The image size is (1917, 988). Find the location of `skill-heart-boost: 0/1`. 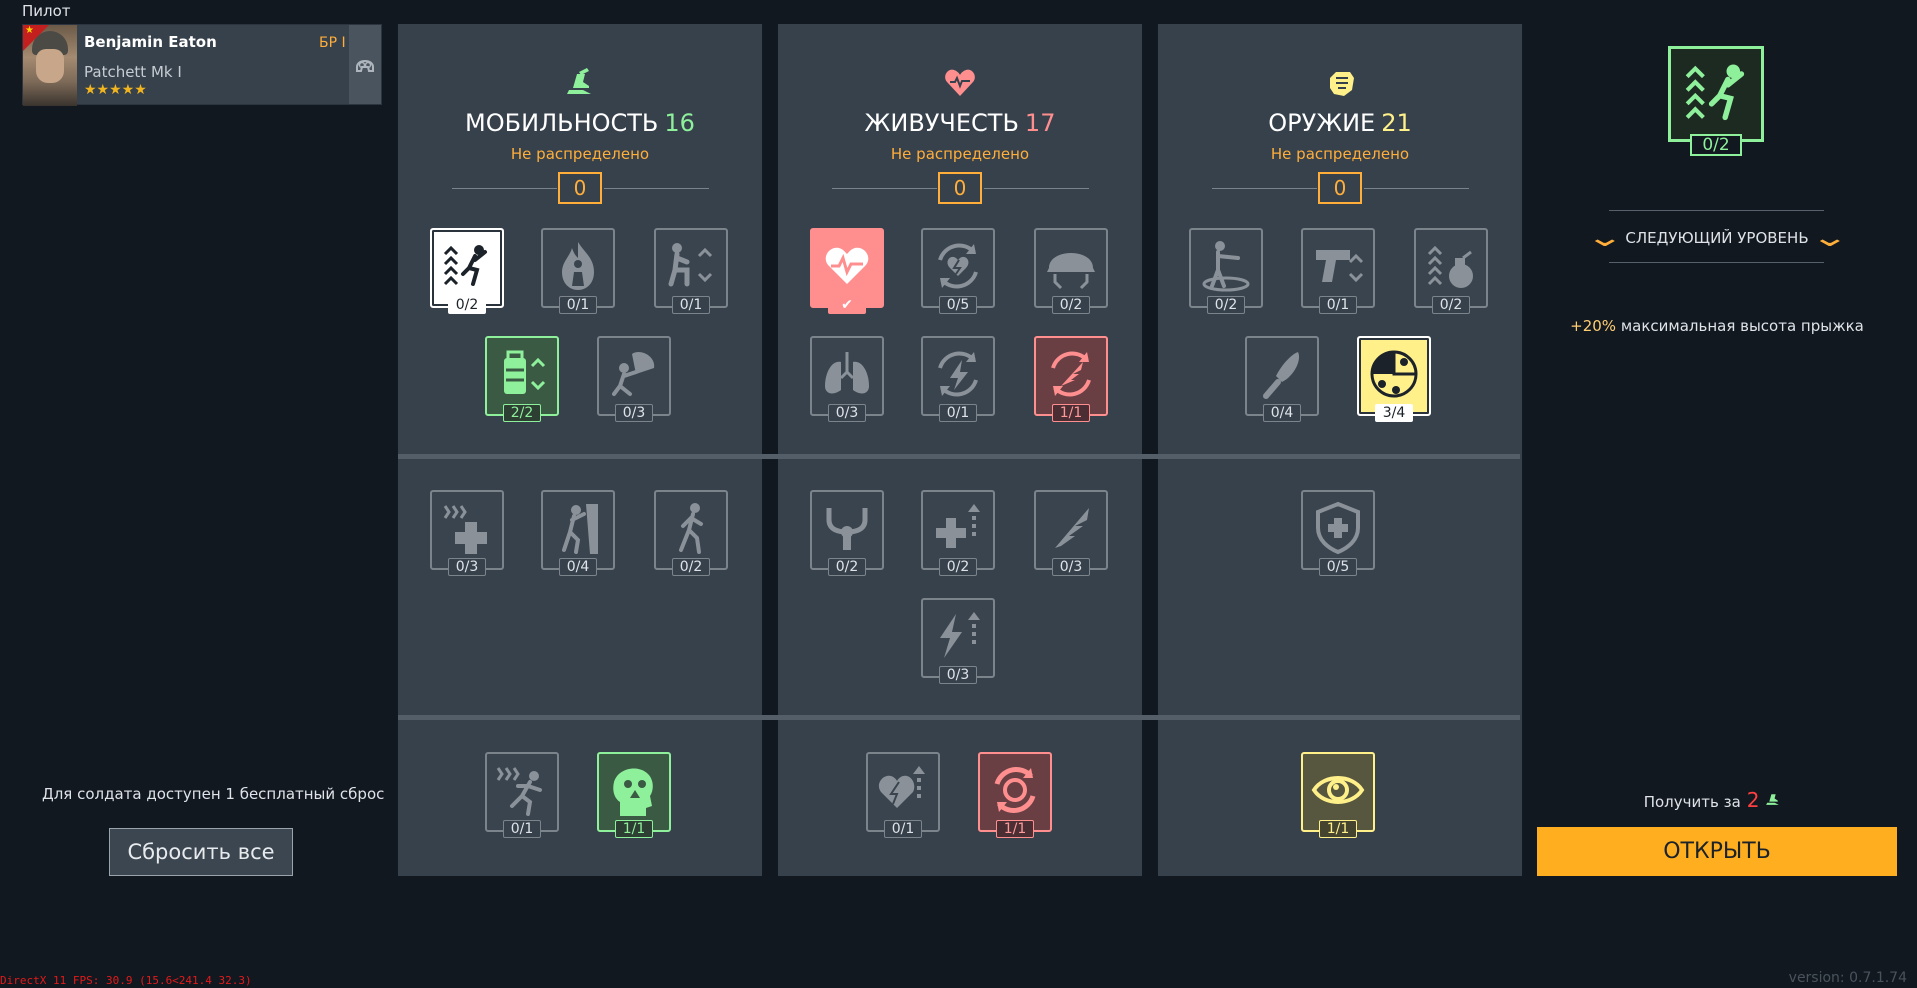

skill-heart-boost: 0/1 is located at coordinates (903, 795).